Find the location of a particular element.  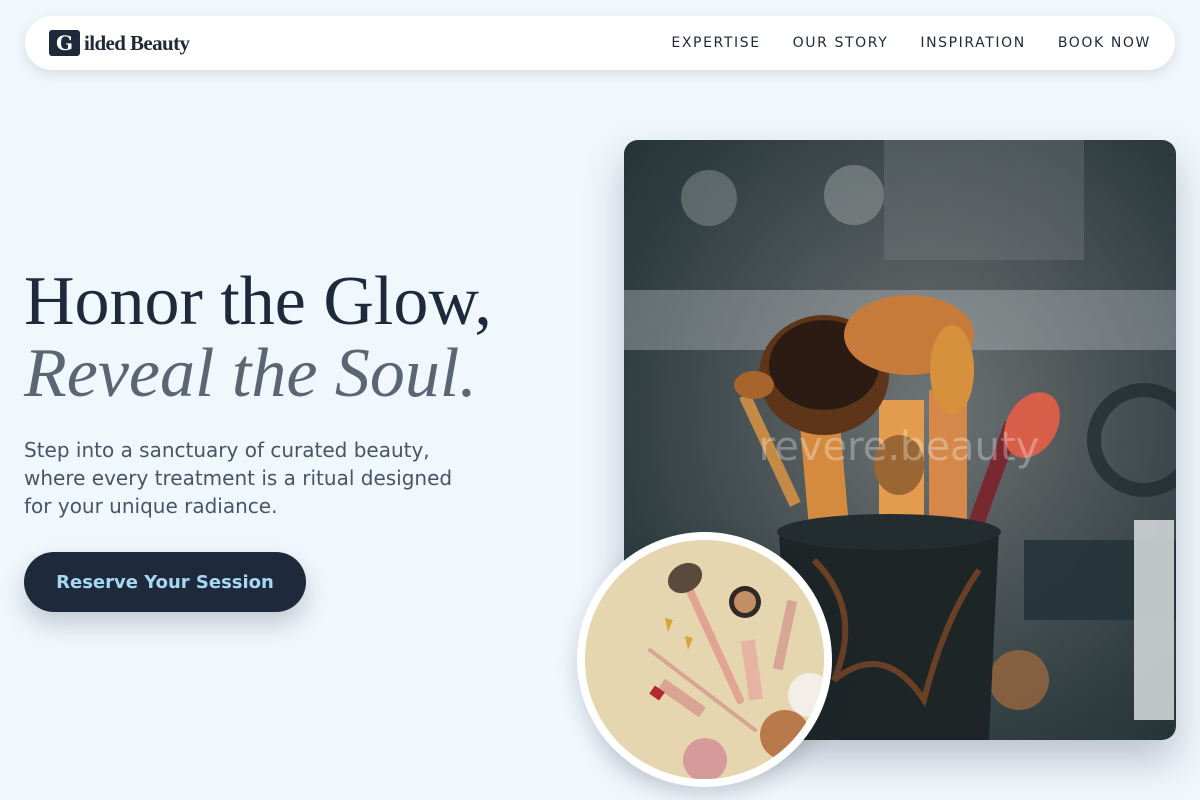

makeup-flatlay-photo is located at coordinates (704, 659).